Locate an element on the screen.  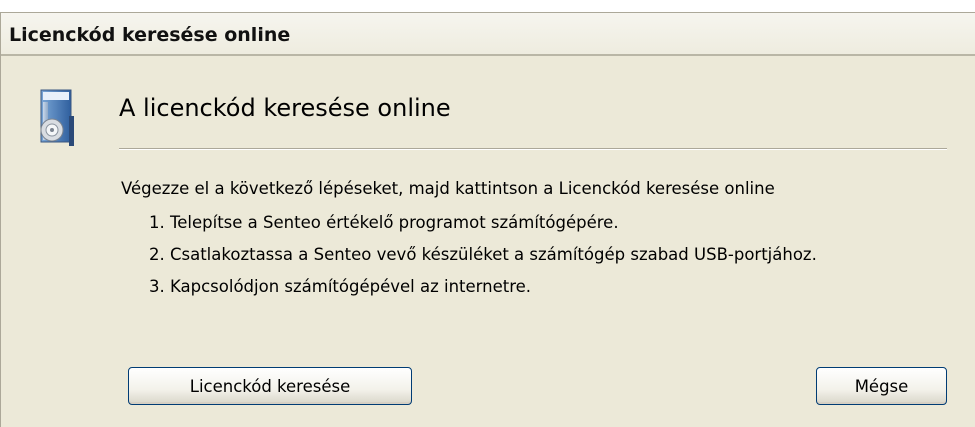
search-license-button: Licenckód keresése is located at coordinates (270, 386).